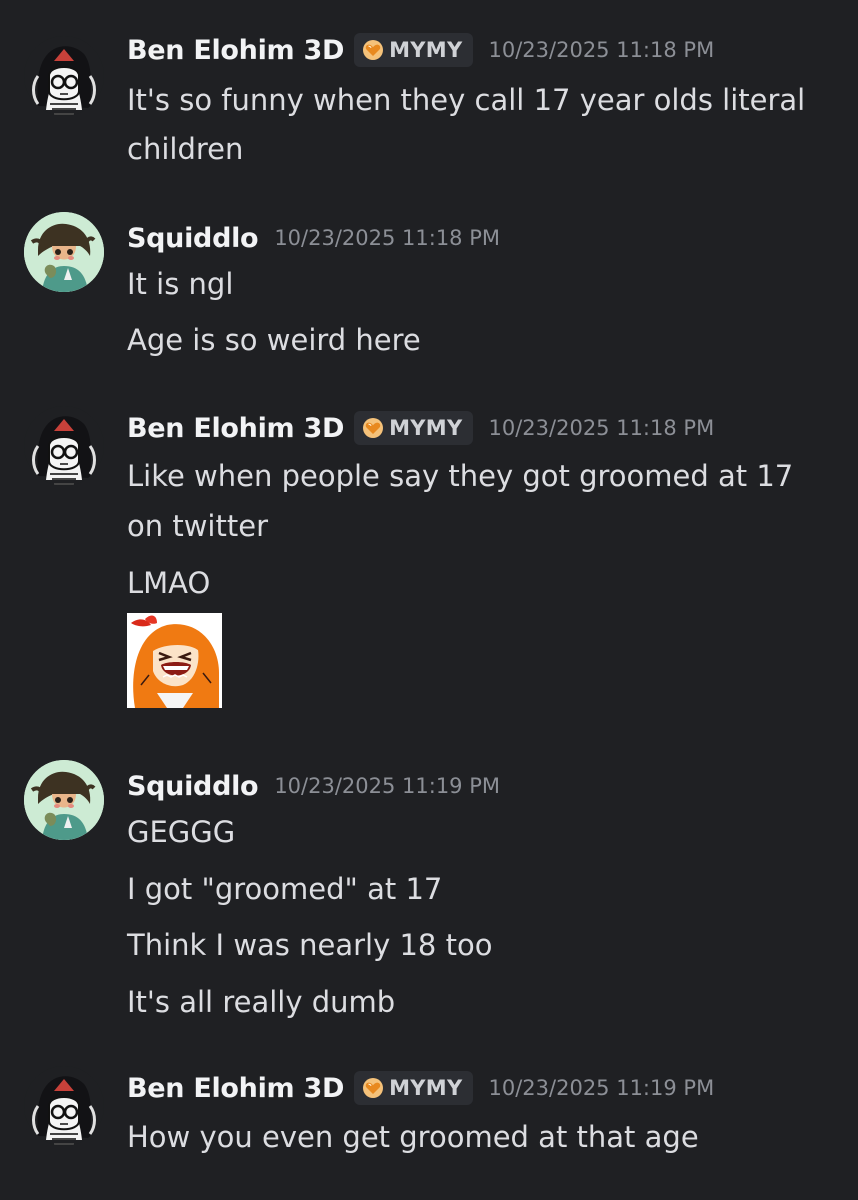 This screenshot has height=1200, width=858. What do you see at coordinates (181, 832) in the screenshot?
I see `message-line: GEGGG` at bounding box center [181, 832].